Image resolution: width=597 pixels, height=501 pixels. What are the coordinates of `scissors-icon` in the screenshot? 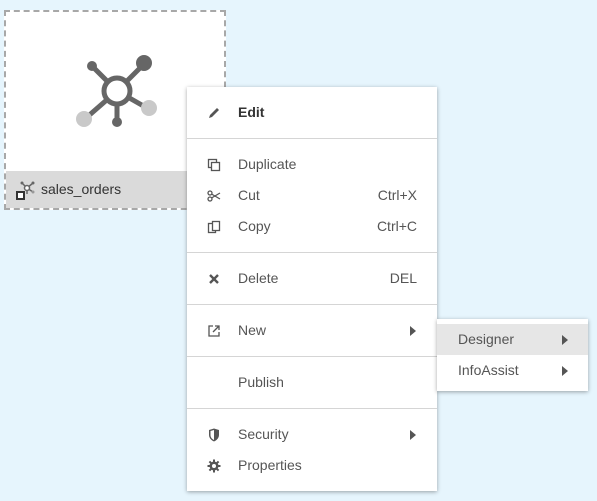 It's located at (214, 196).